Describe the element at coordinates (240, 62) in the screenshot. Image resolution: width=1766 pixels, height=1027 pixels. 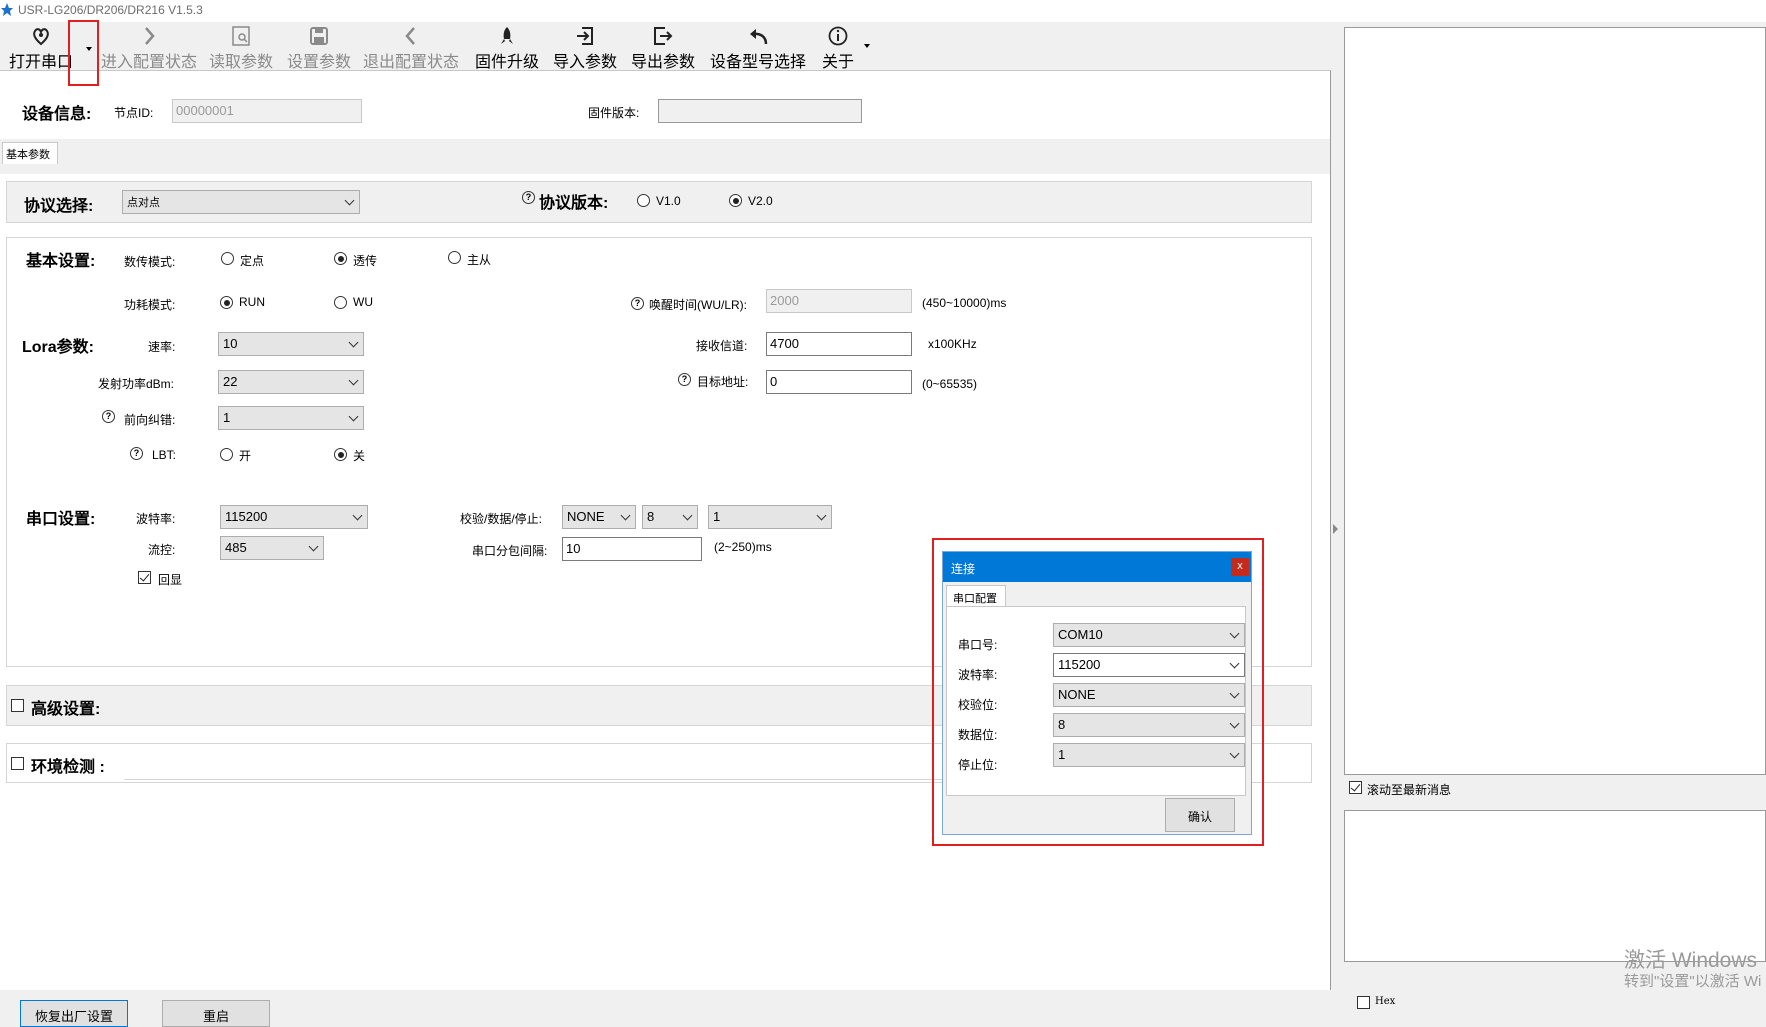
I see `read-params-label: 读取参数` at that location.